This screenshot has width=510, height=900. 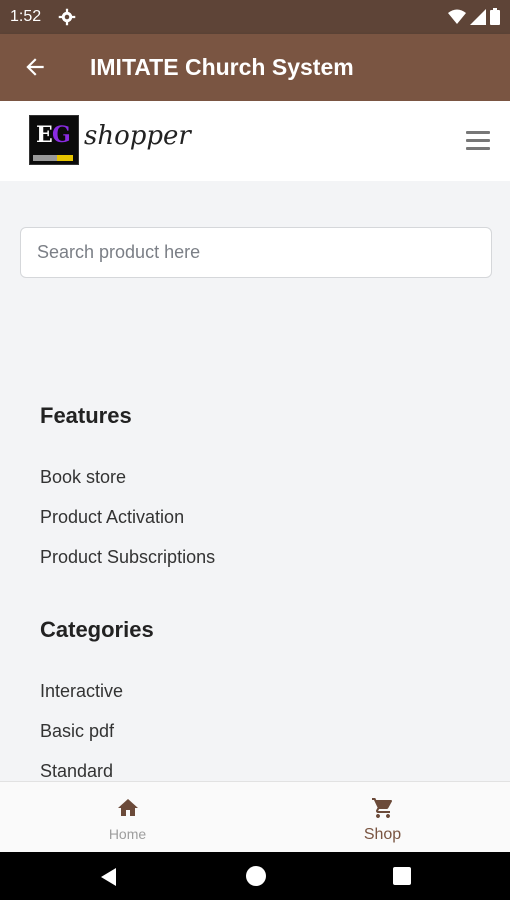 I want to click on nav-shop: Shop, so click(x=382, y=817).